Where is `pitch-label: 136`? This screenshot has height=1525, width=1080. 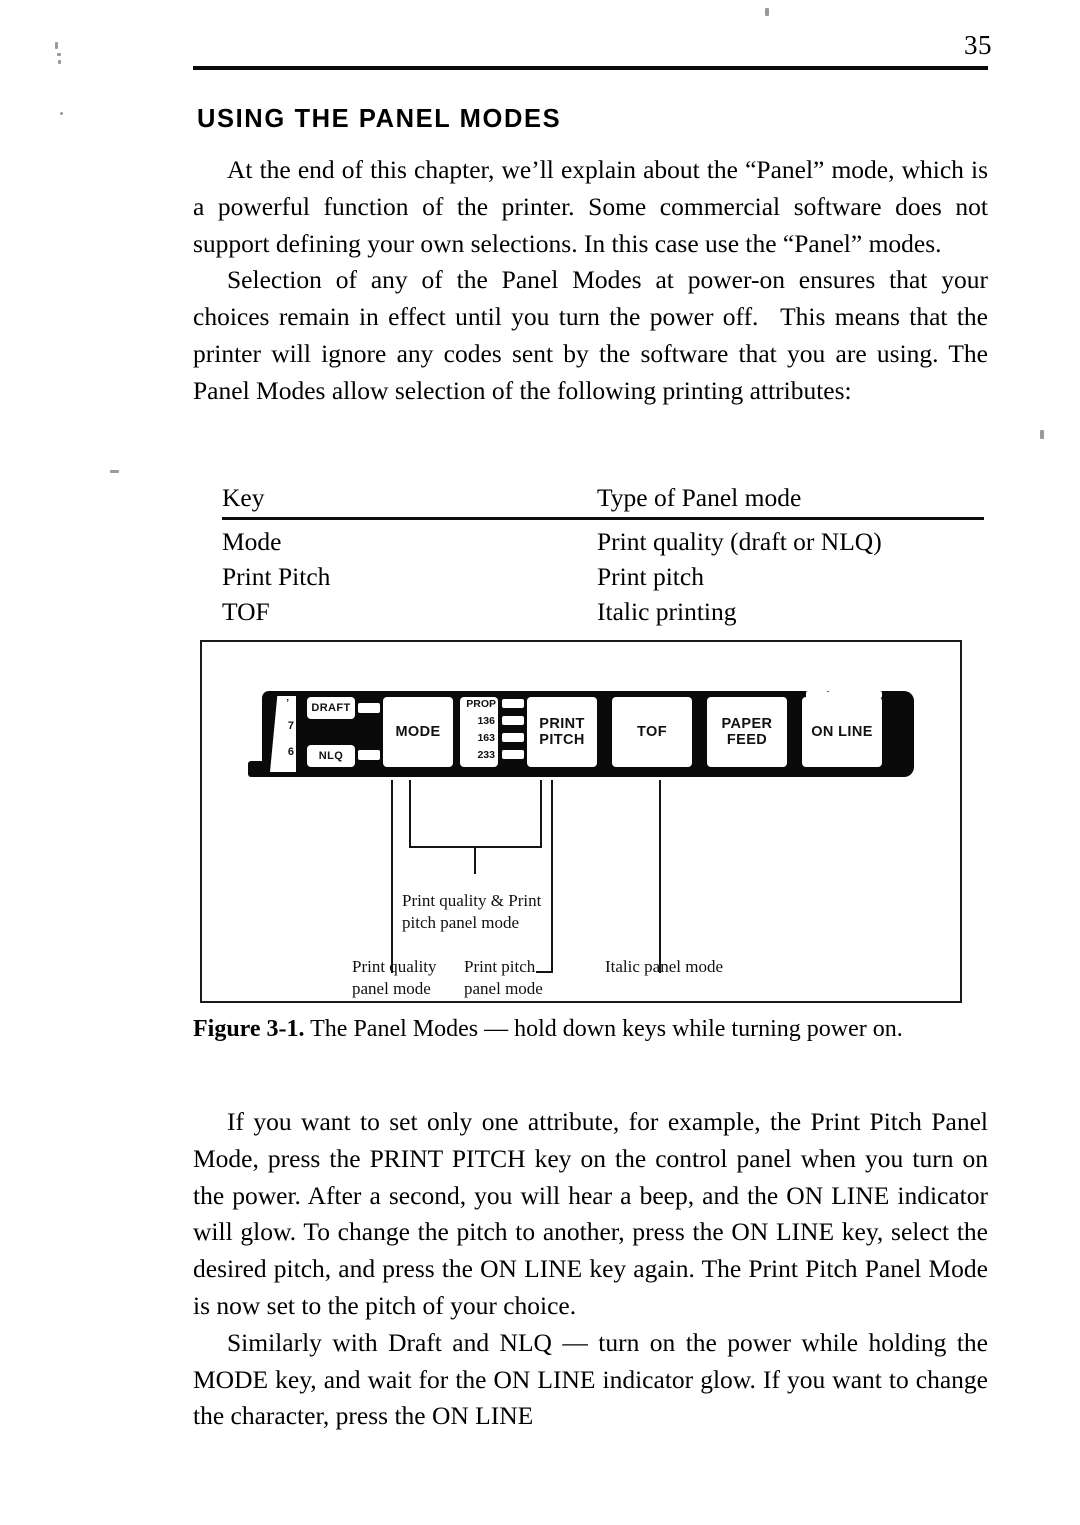
pitch-label: 136 is located at coordinates (486, 721).